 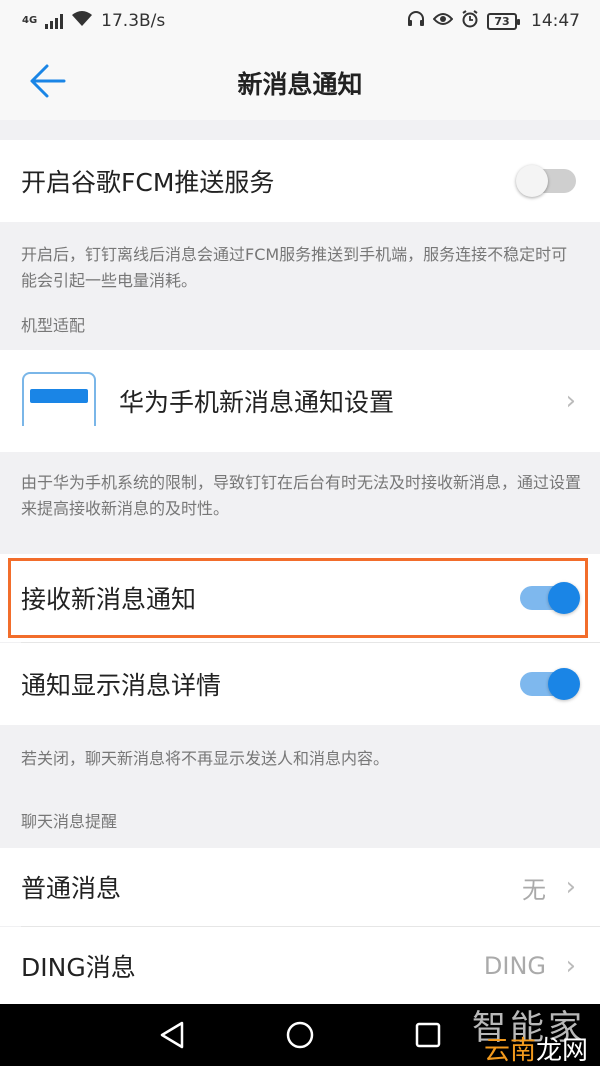 I want to click on receive-notifications-row: 接收新消息通知, so click(x=300, y=598).